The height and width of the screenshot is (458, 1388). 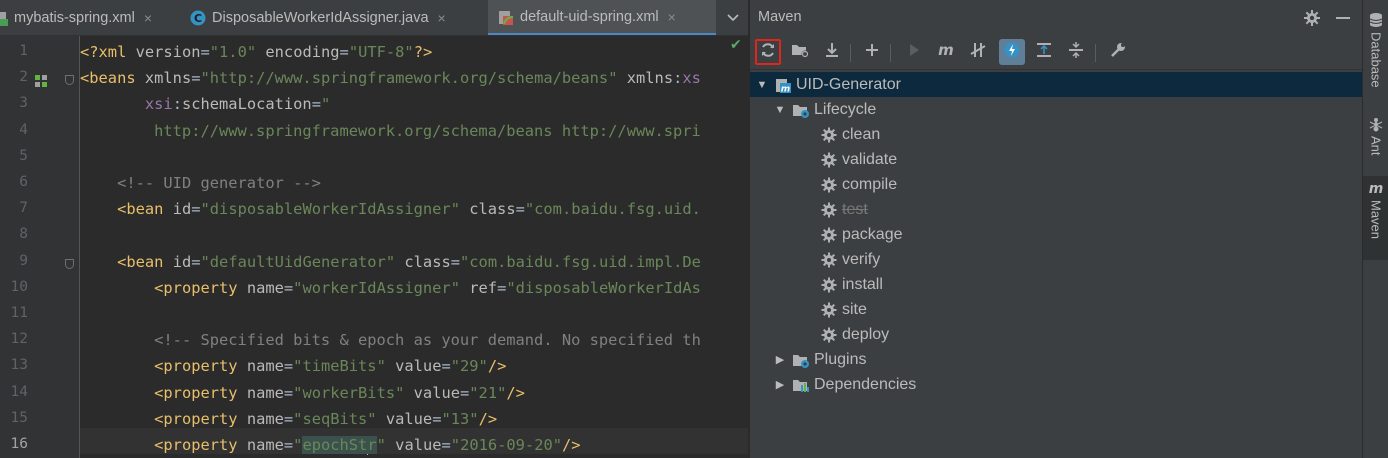 I want to click on tree-node-verify: verify, so click(x=1056, y=259).